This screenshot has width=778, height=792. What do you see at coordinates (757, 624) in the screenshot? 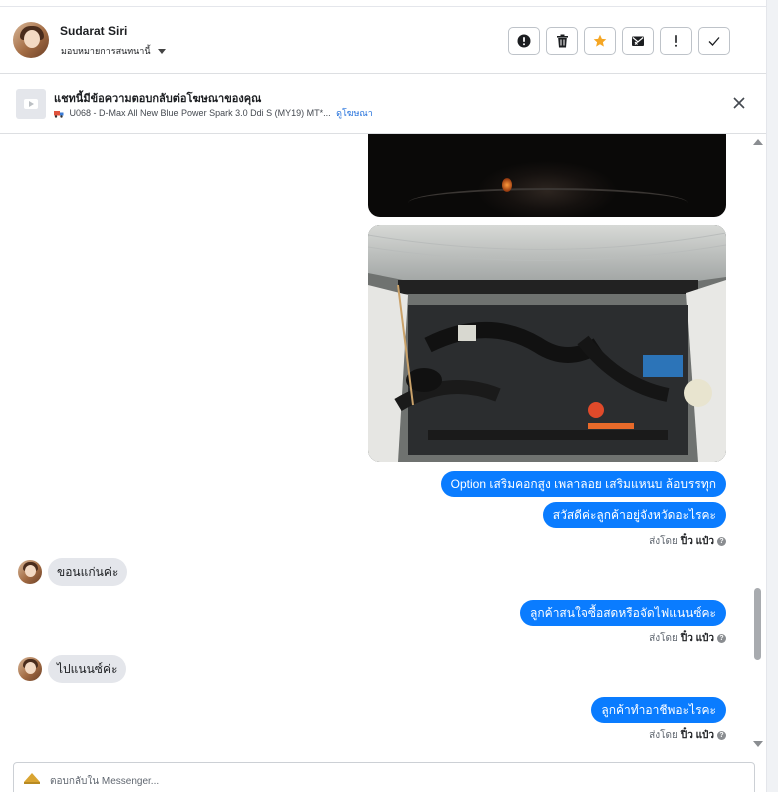
I see `scroll-thumb` at bounding box center [757, 624].